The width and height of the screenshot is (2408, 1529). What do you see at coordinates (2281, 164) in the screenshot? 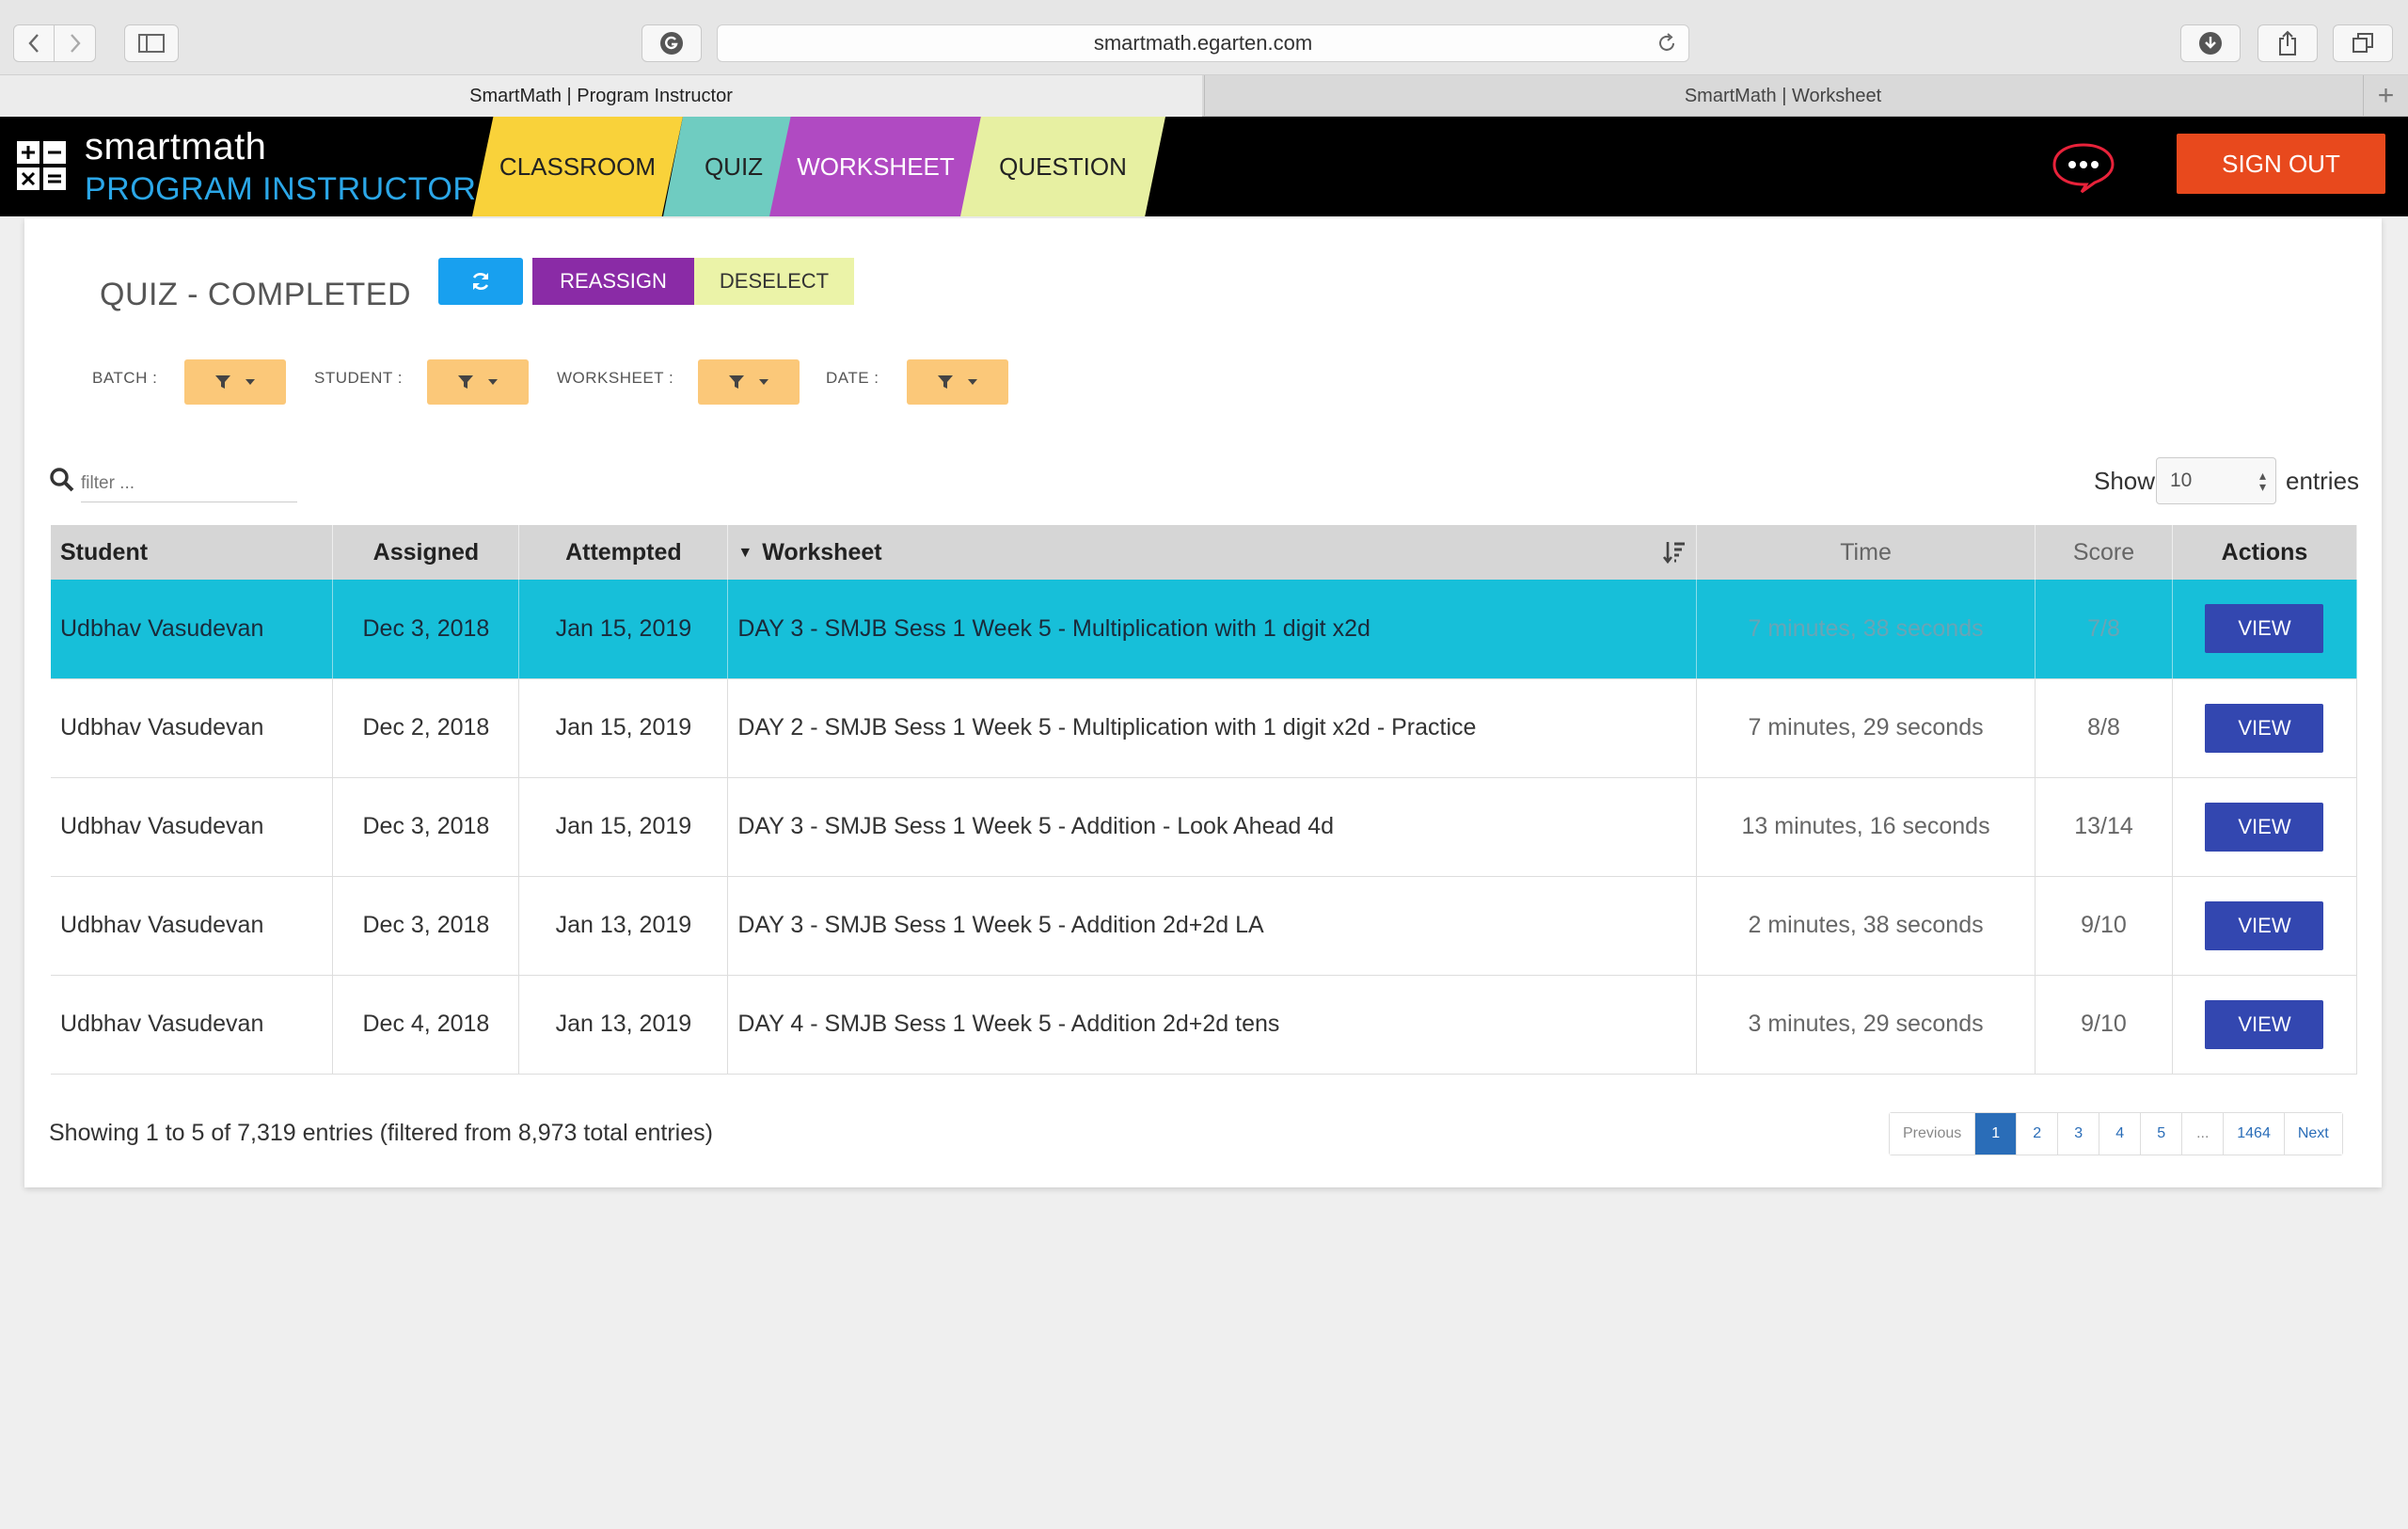
I see `sign-out-button: SIGN OUT` at bounding box center [2281, 164].